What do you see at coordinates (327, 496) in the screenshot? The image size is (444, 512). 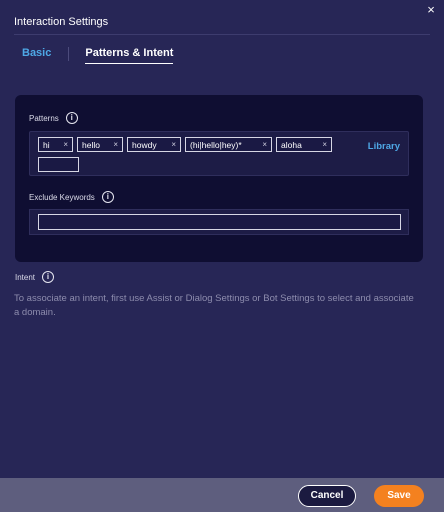 I see `cancel-button: Cancel` at bounding box center [327, 496].